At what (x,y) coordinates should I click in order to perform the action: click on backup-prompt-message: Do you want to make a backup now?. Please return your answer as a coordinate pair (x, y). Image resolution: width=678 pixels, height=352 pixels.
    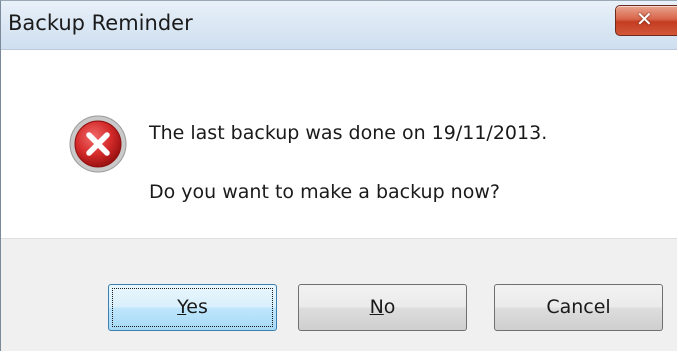
    Looking at the image, I should click on (324, 192).